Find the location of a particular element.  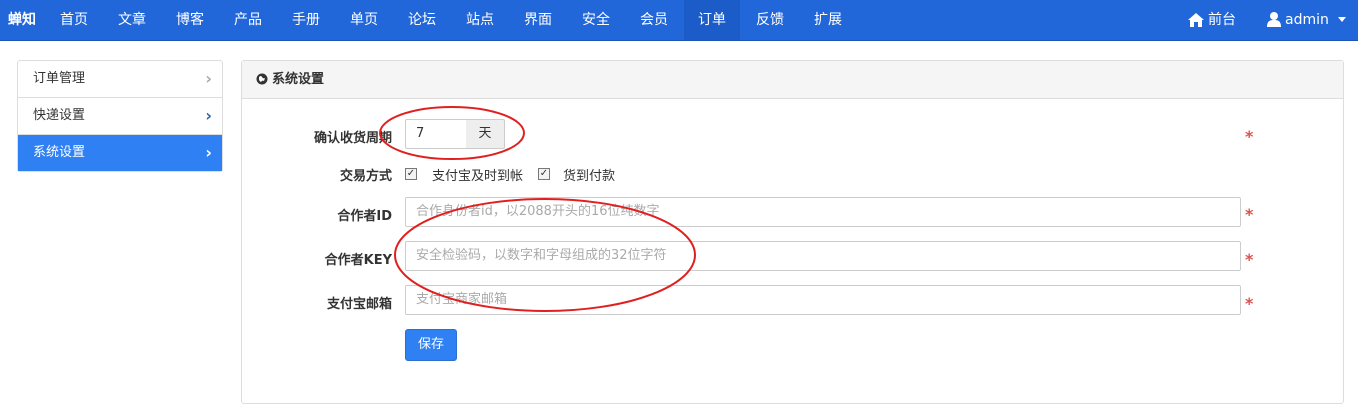

sidebar-item-label: 订单管理 is located at coordinates (59, 78).